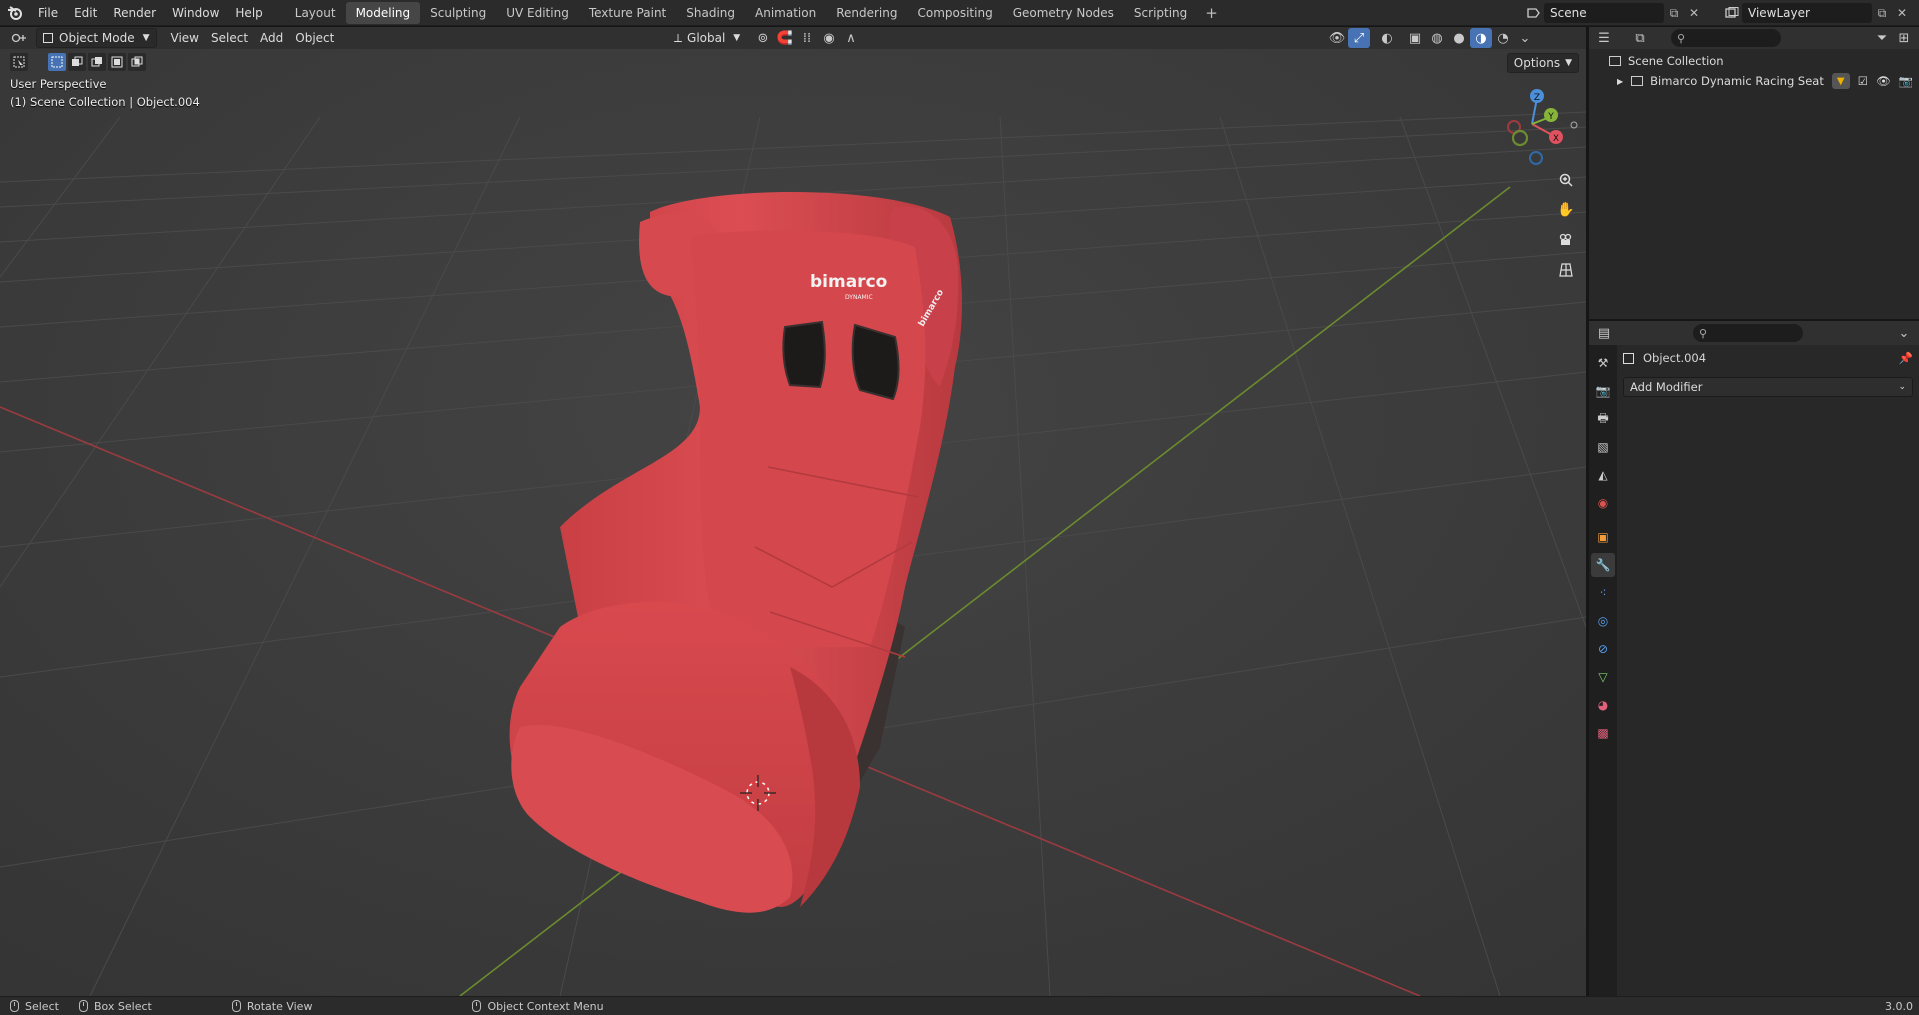 The width and height of the screenshot is (1919, 1015). Describe the element at coordinates (315, 13) in the screenshot. I see `tab-layout: Layout` at that location.